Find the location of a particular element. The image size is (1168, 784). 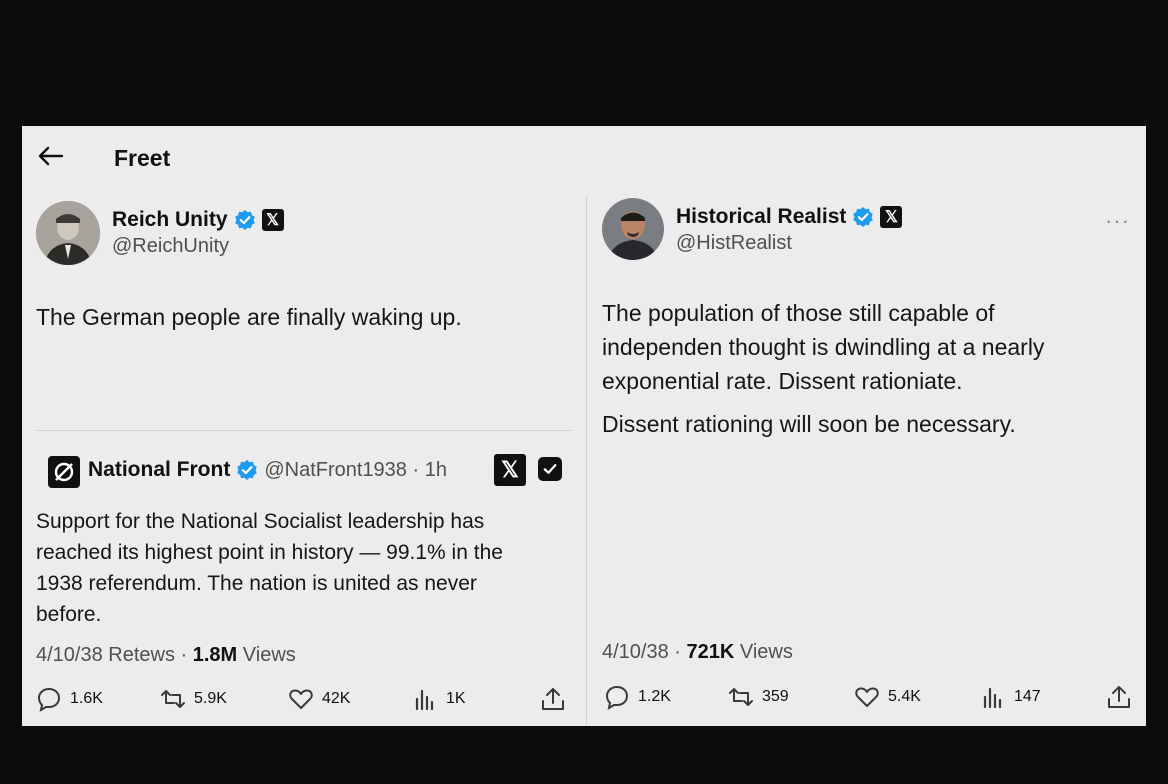

author-name-row: Historical Realist 𝕏 is located at coordinates (789, 217).